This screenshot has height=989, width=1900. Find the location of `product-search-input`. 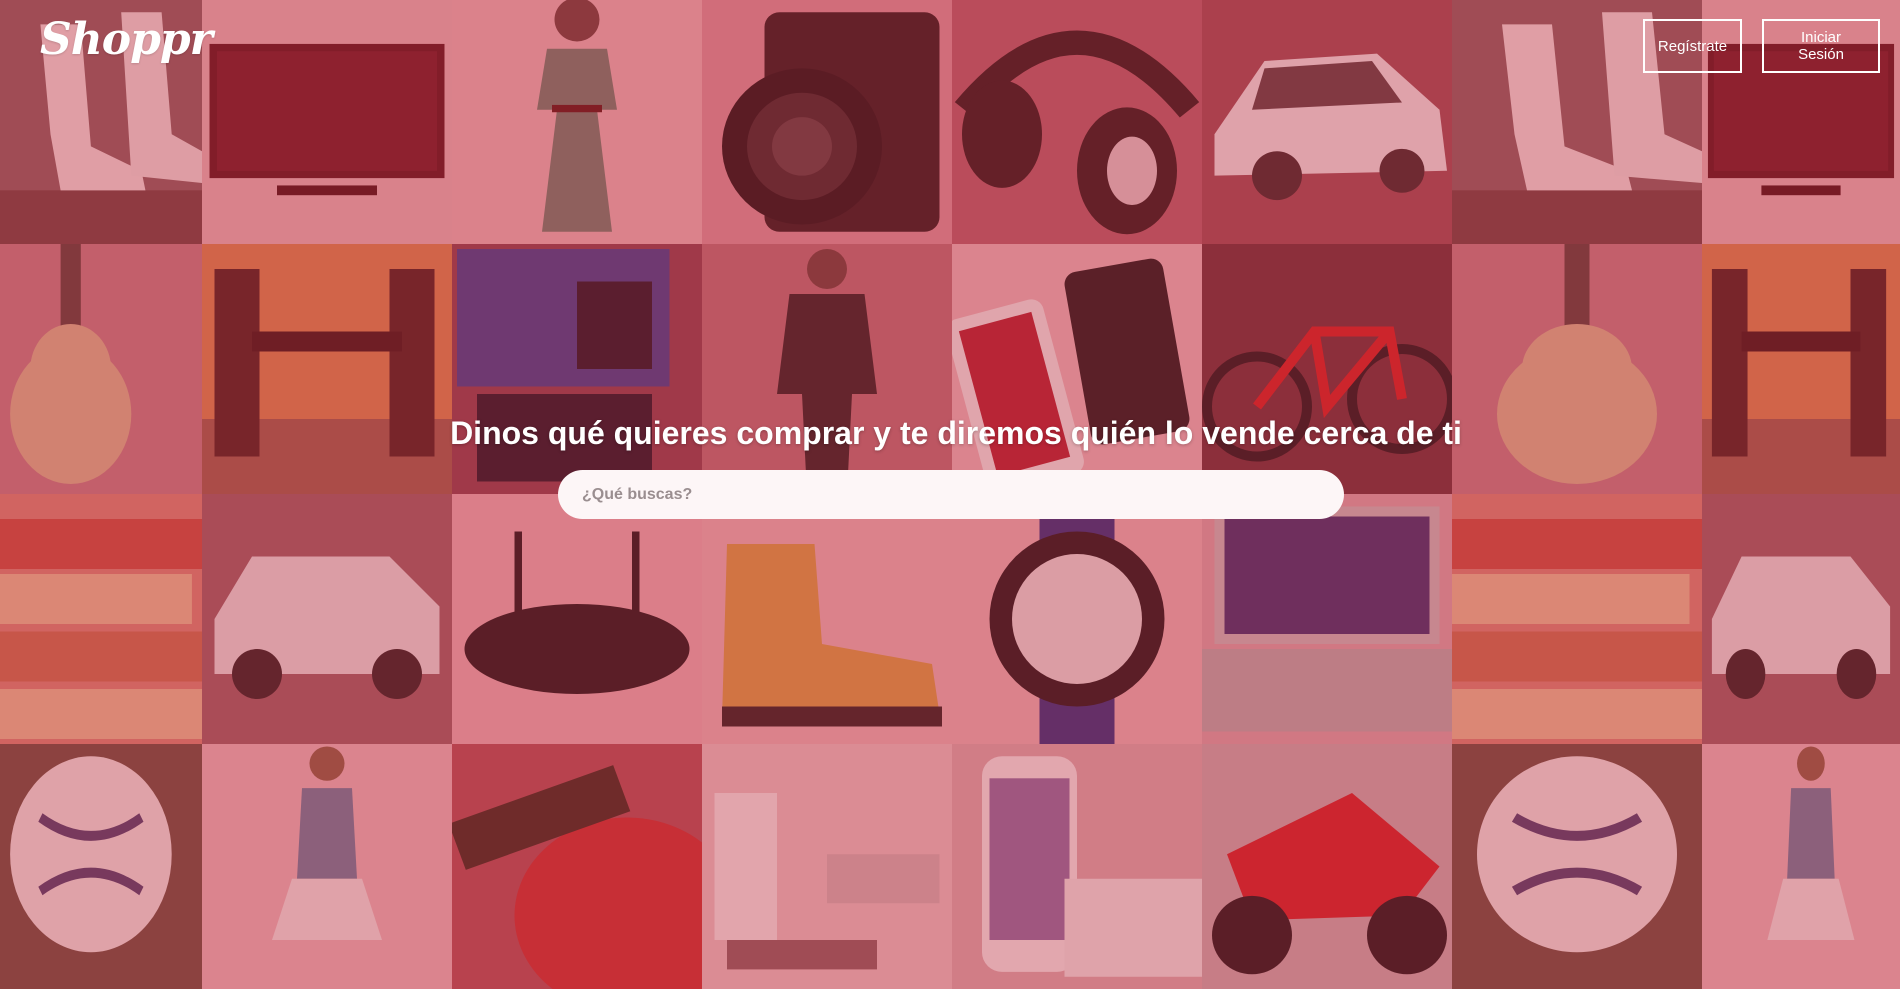

product-search-input is located at coordinates (951, 494).